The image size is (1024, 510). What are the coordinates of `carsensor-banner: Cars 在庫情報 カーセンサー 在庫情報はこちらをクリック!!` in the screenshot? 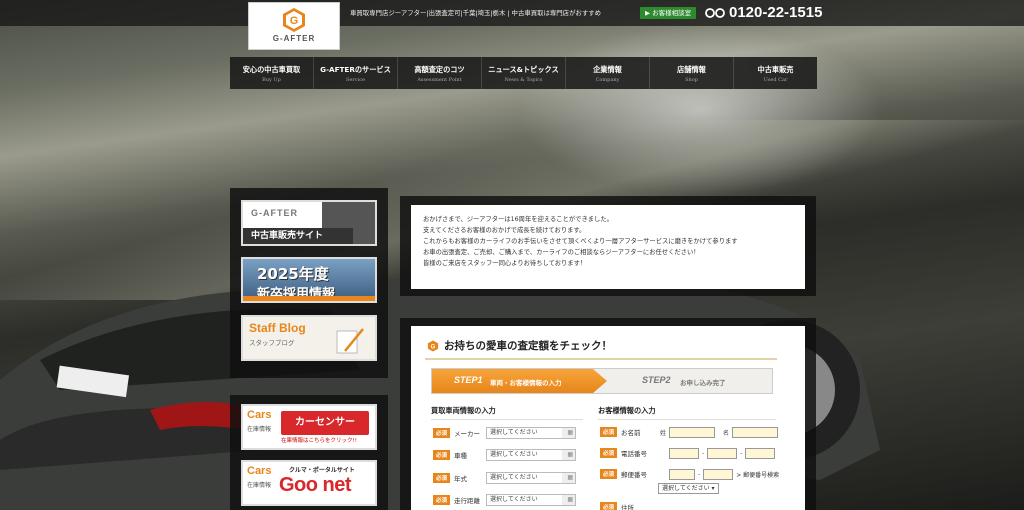 It's located at (309, 427).